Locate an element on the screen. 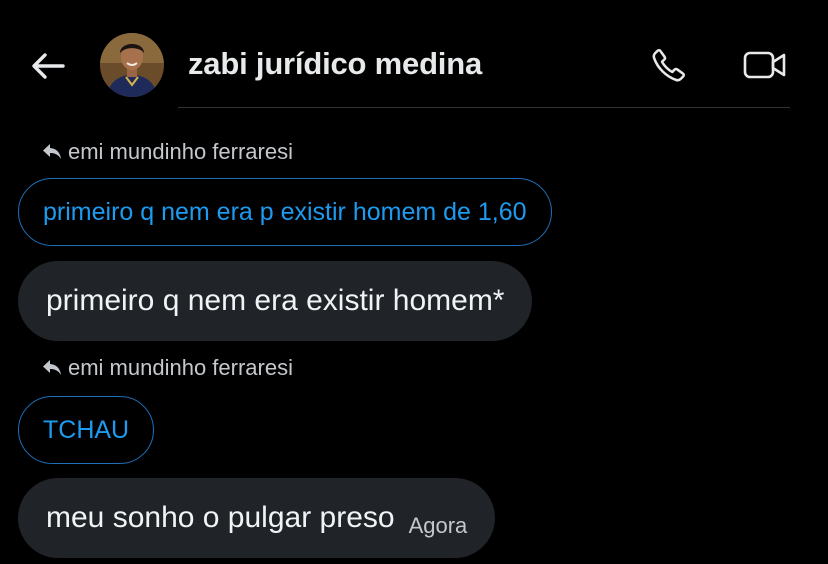 This screenshot has height=564, width=828. avatar-image is located at coordinates (132, 65).